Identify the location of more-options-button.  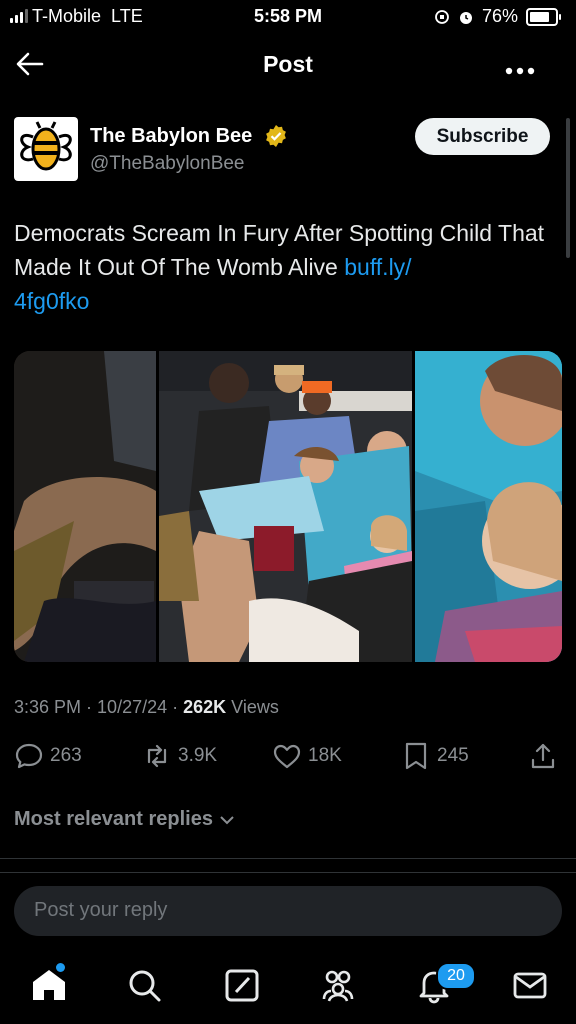
(520, 69).